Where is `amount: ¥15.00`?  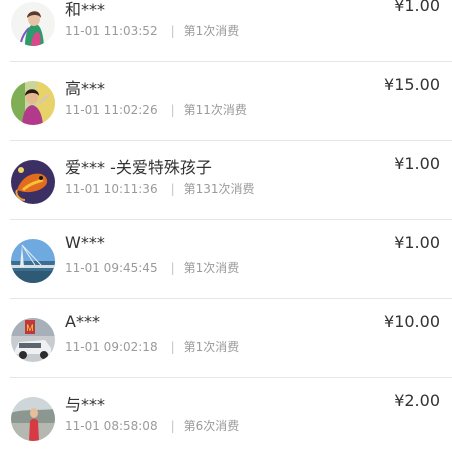
amount: ¥15.00 is located at coordinates (412, 84).